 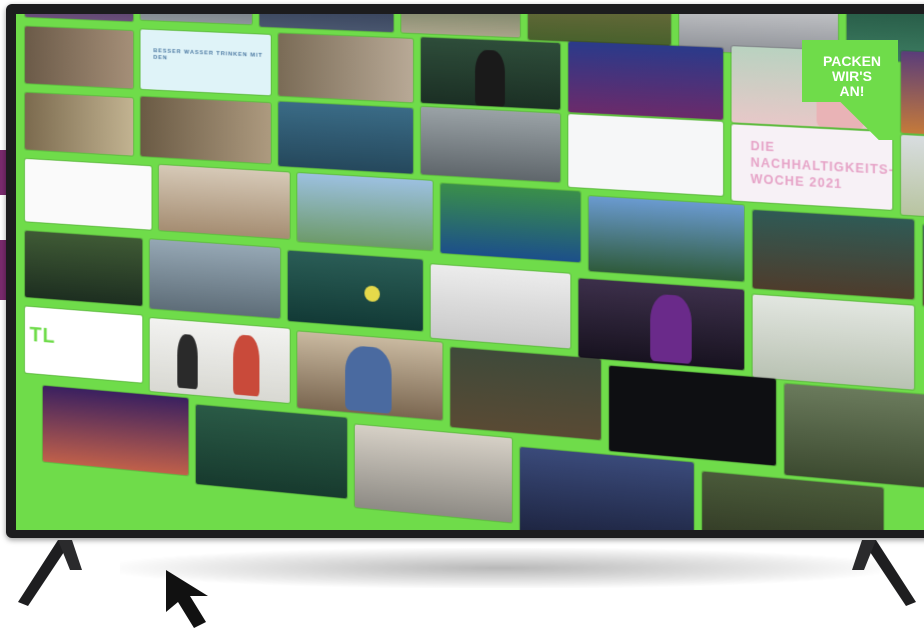 I want to click on guest-figure, so click(x=671, y=329).